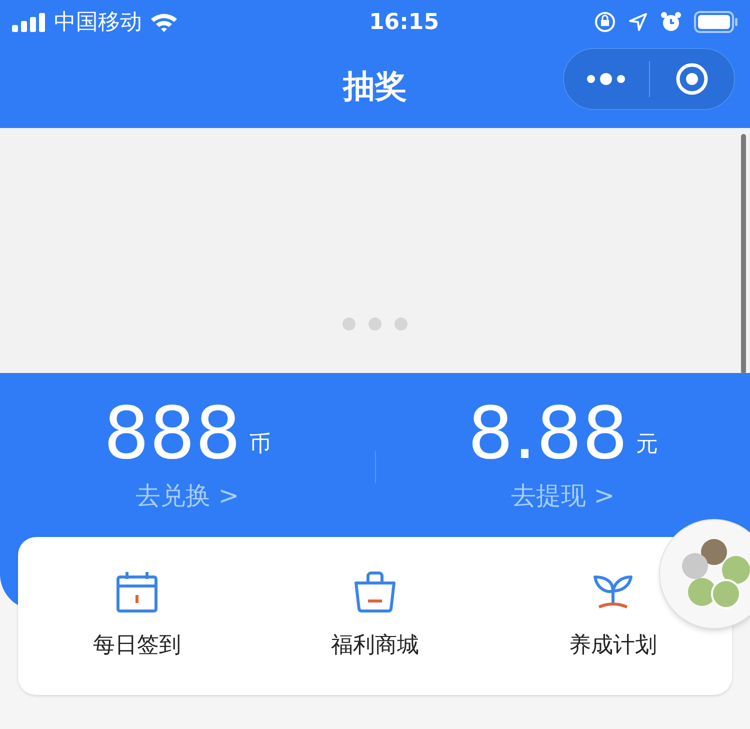 This screenshot has width=750, height=729. What do you see at coordinates (164, 22) in the screenshot?
I see `wifi-icon` at bounding box center [164, 22].